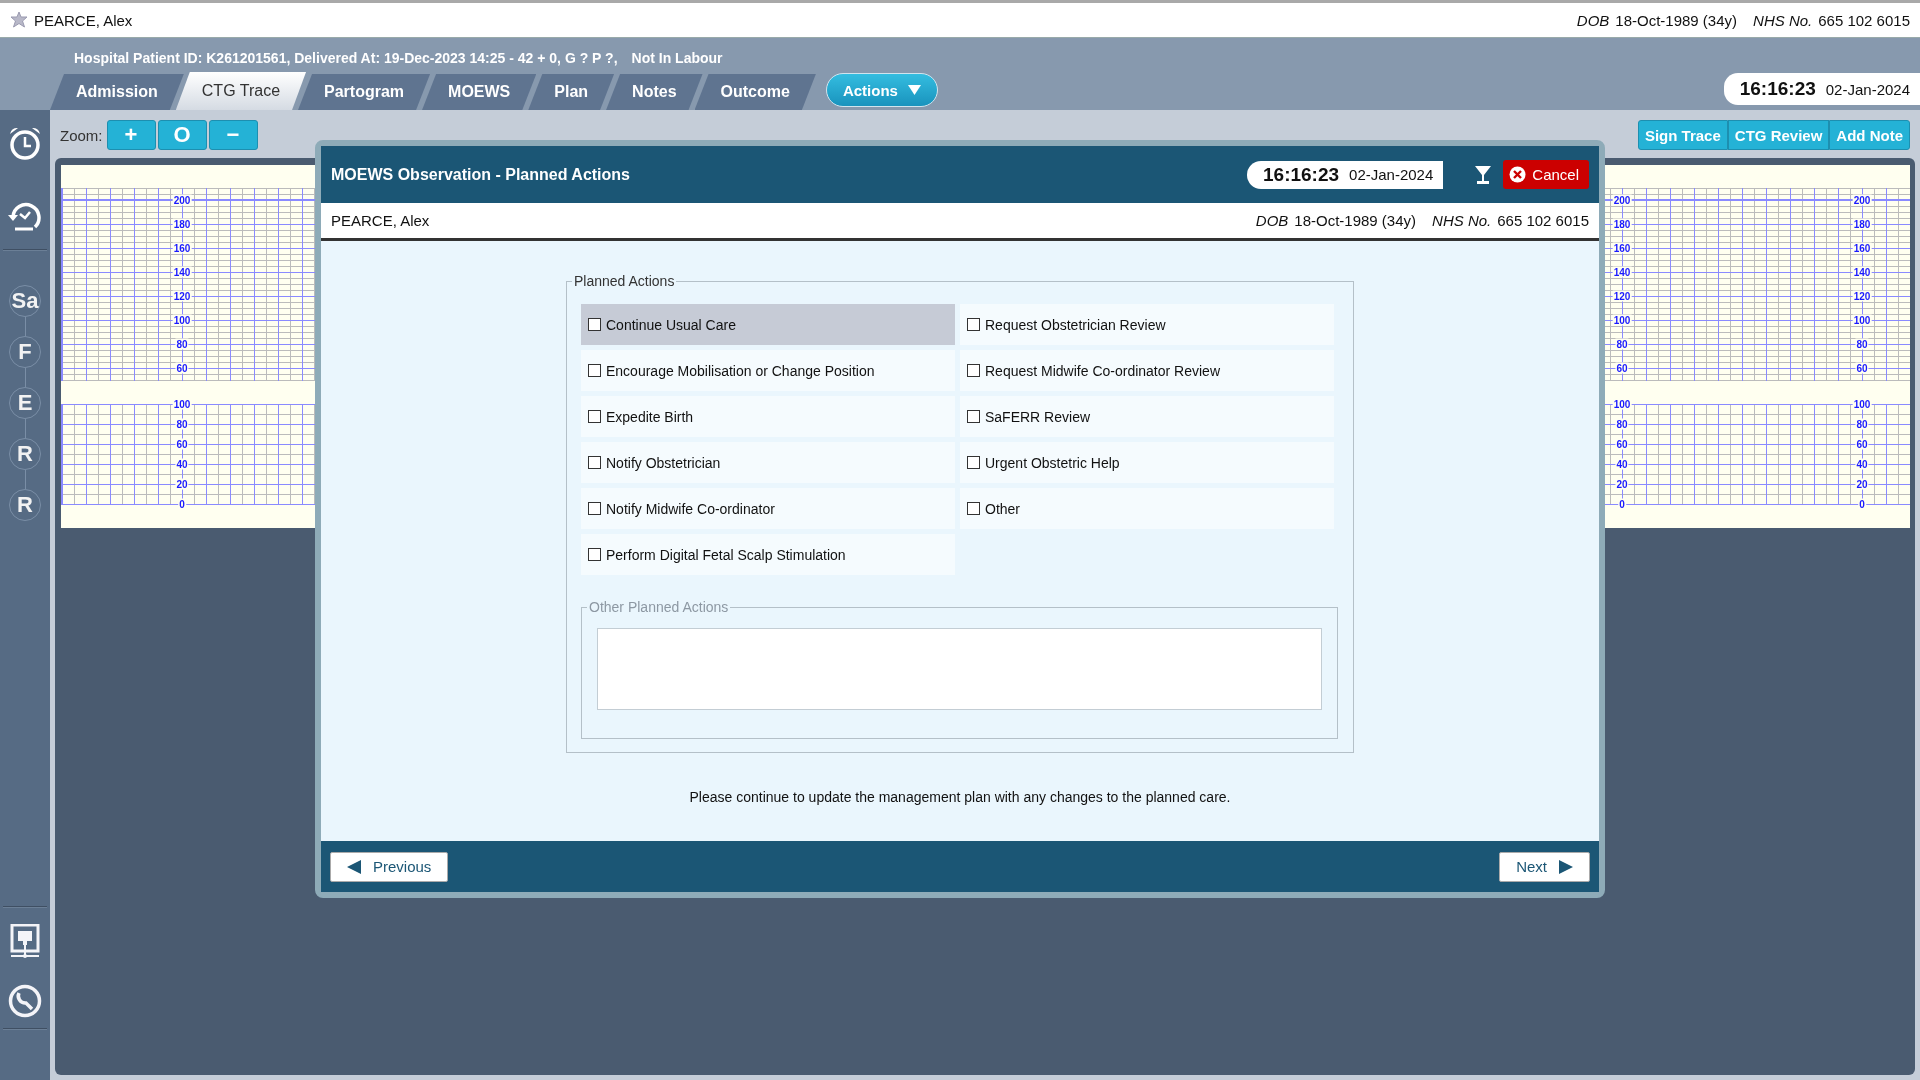 This screenshot has width=1920, height=1080. I want to click on action-option: Request Midwife Co-ordinator Review, so click(1147, 370).